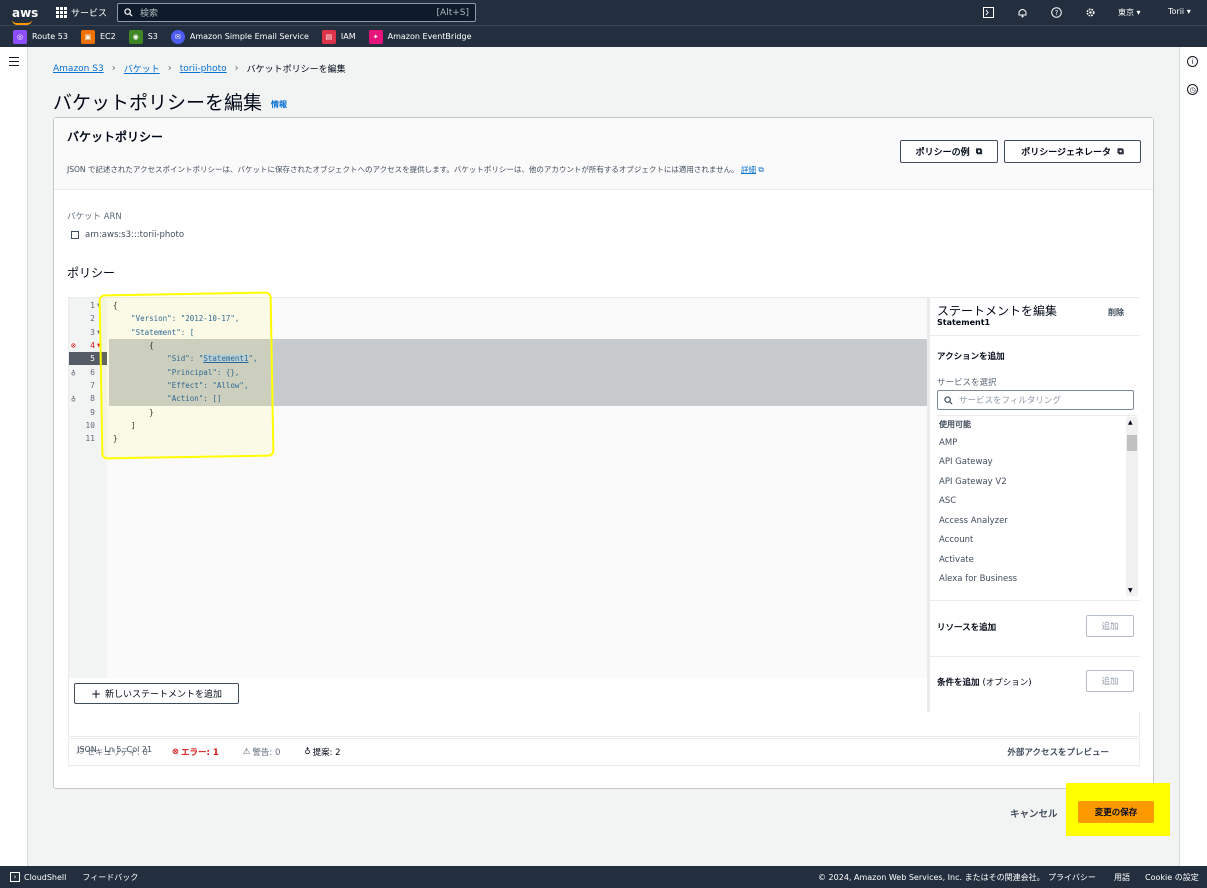 The image size is (1207, 888). I want to click on cloudshell-icon, so click(988, 12).